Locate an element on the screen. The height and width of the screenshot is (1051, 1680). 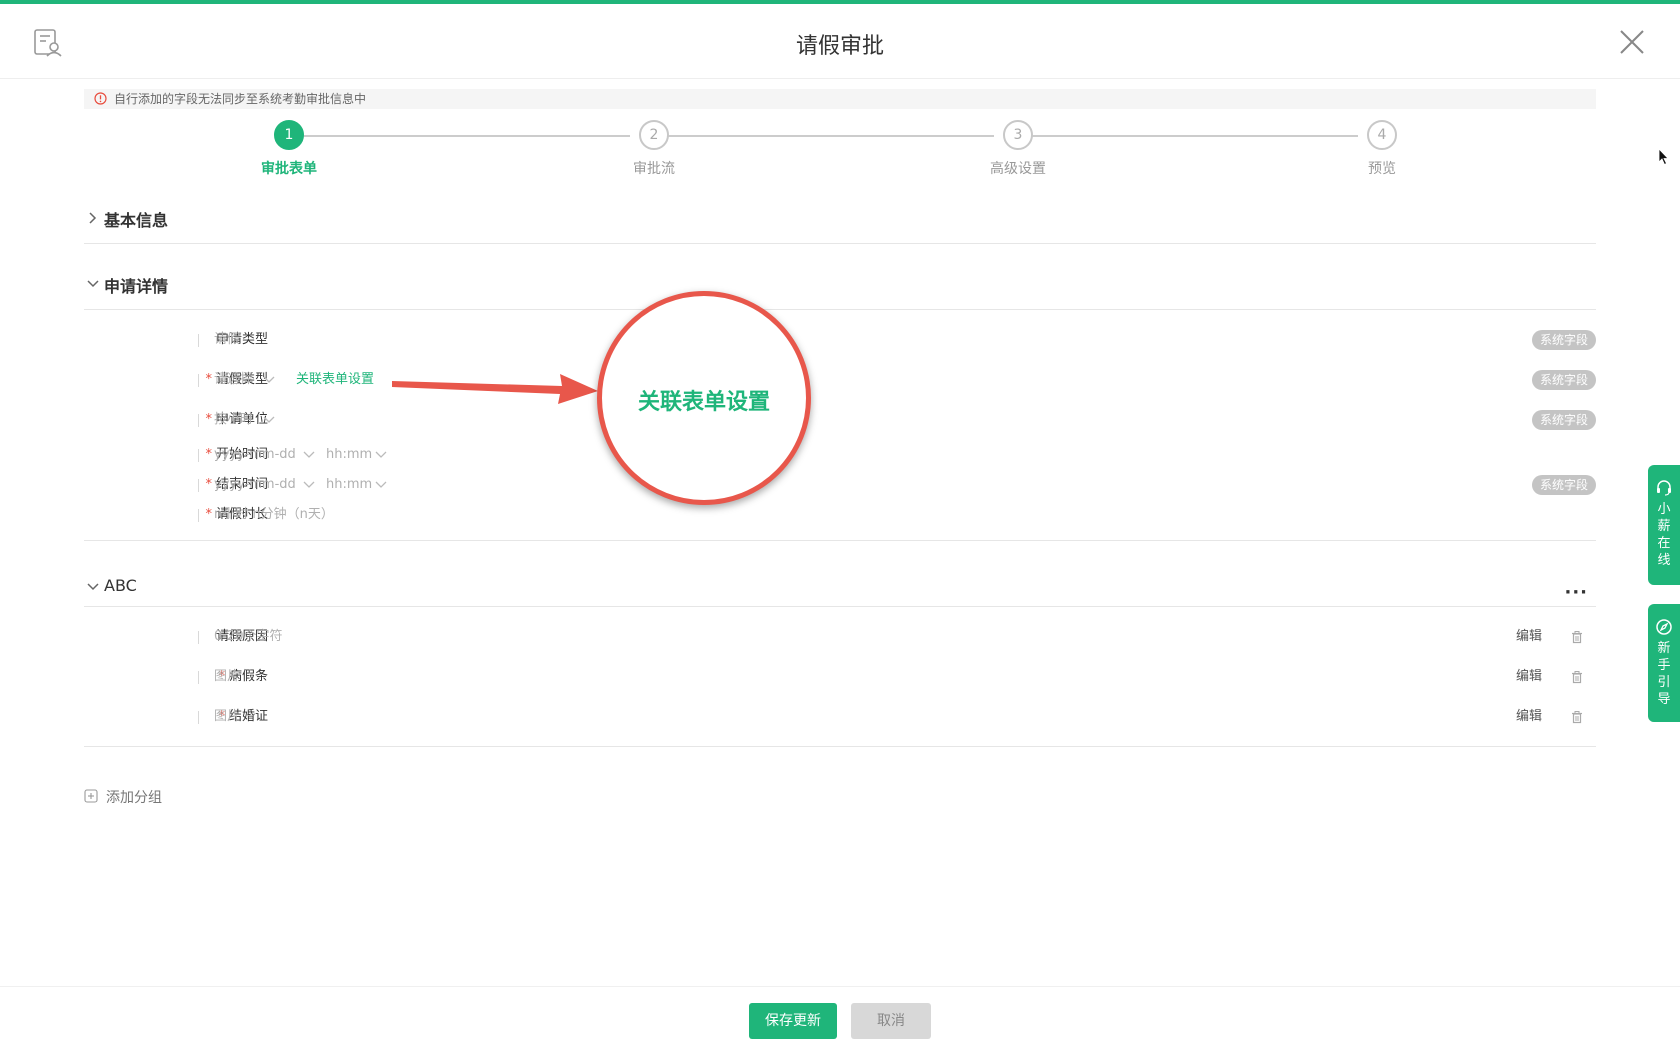
step-preview: 4 预览 is located at coordinates (1382, 149).